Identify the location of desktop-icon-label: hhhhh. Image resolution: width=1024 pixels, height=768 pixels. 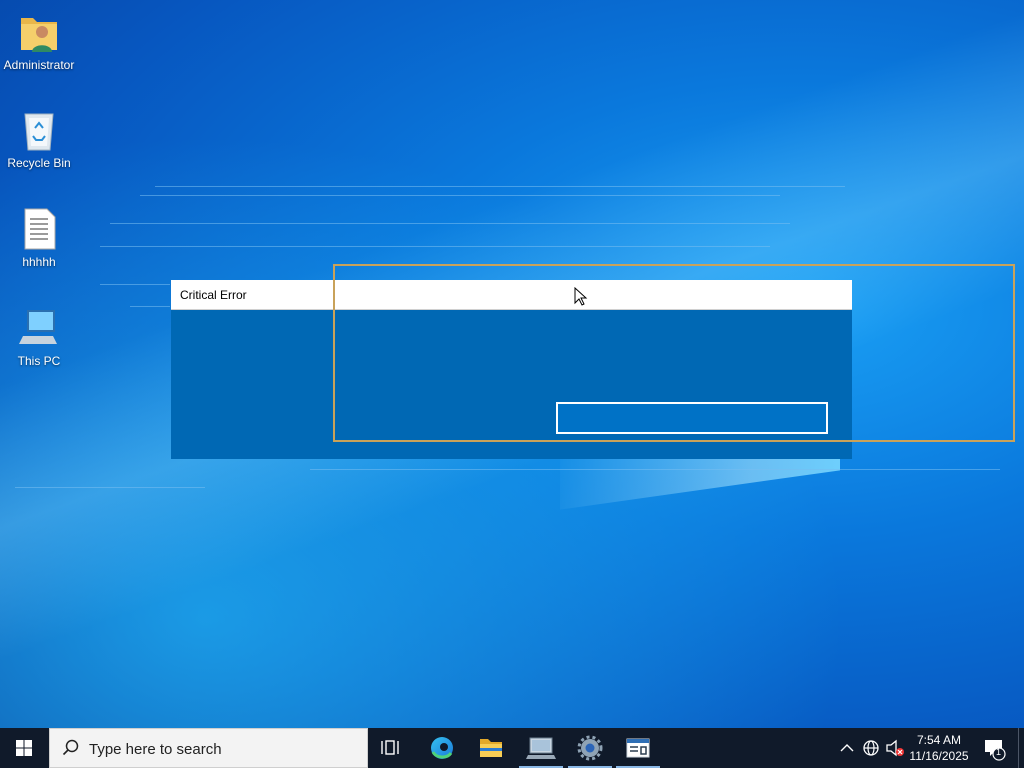
(39, 262).